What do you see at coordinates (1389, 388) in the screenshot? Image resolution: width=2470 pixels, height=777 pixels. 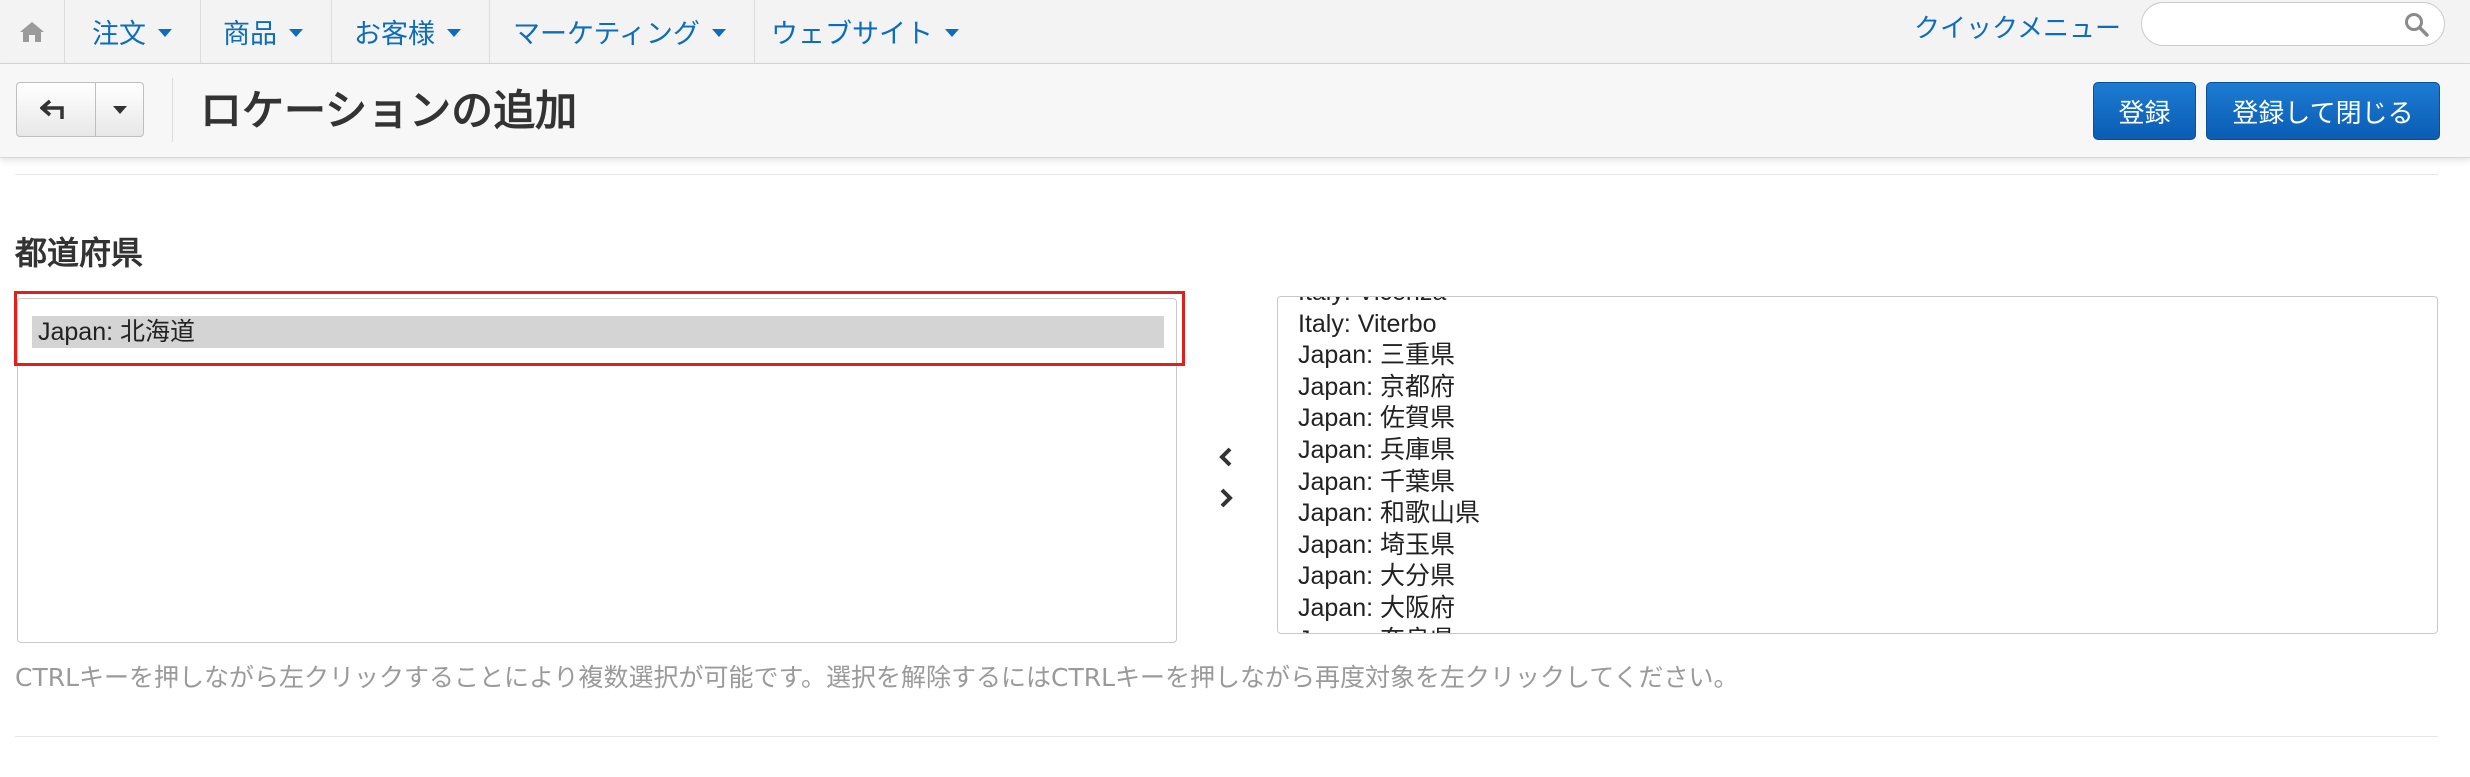 I see `list-item: Japan: 京都府` at bounding box center [1389, 388].